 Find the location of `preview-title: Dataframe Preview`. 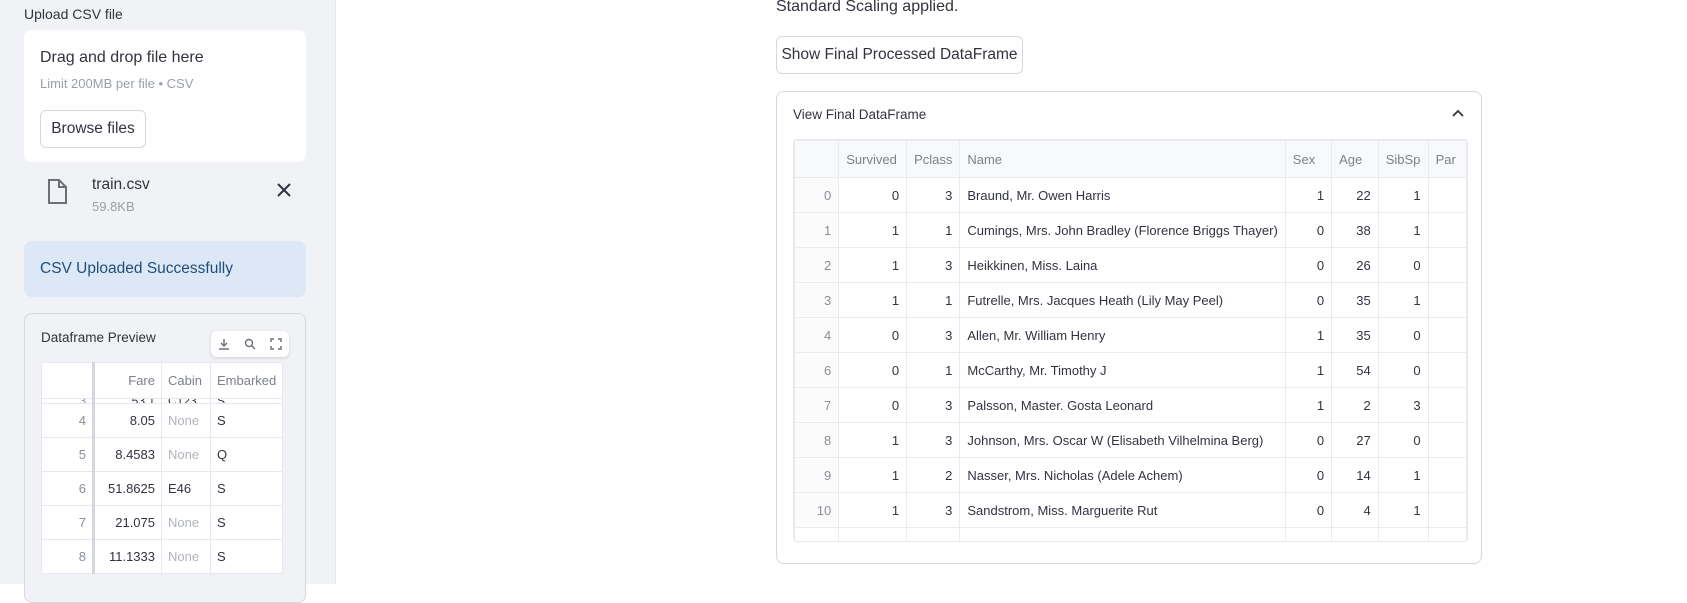

preview-title: Dataframe Preview is located at coordinates (98, 337).